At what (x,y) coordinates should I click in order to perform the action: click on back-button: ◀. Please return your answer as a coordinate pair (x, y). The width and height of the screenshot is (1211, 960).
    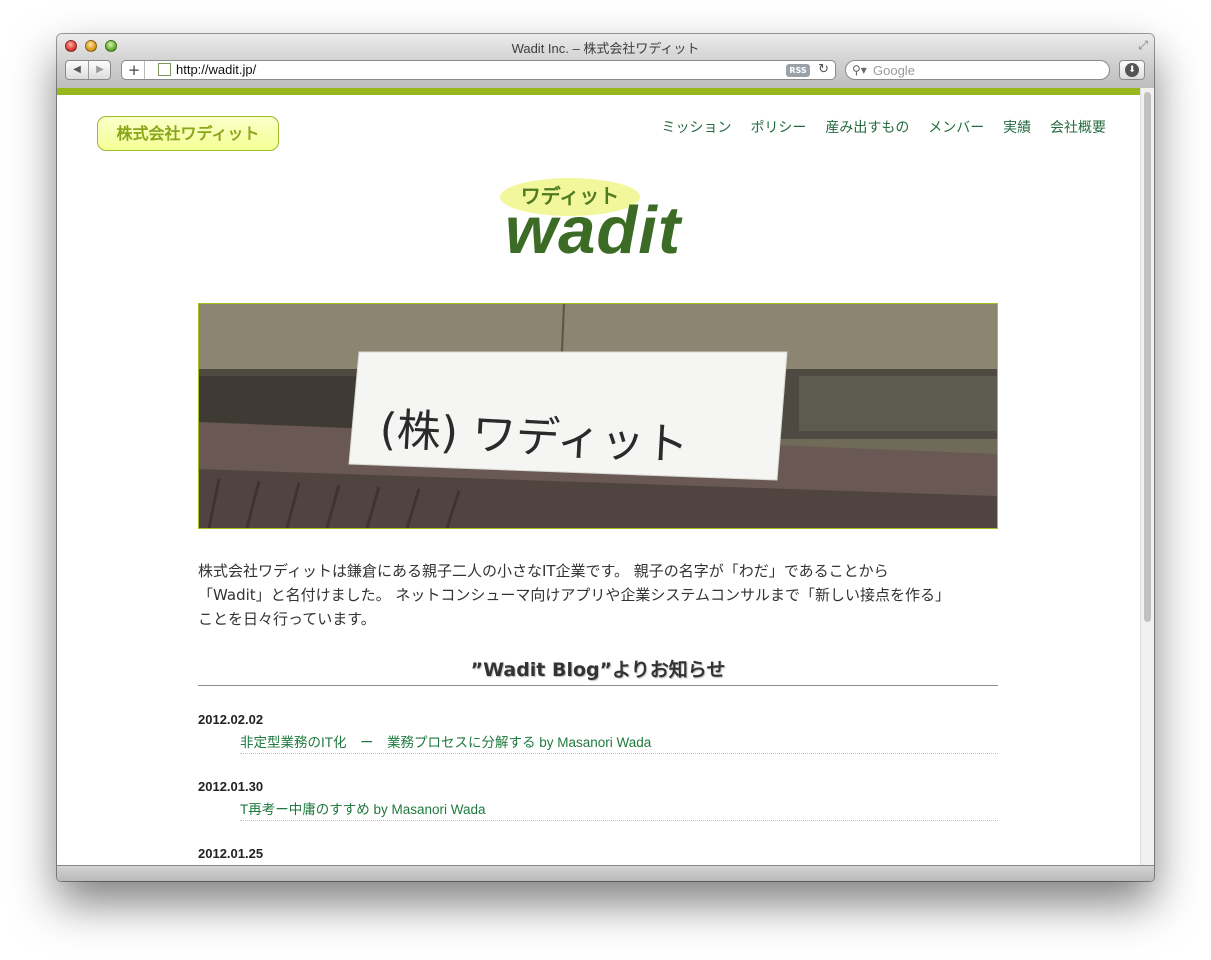
    Looking at the image, I should click on (77, 70).